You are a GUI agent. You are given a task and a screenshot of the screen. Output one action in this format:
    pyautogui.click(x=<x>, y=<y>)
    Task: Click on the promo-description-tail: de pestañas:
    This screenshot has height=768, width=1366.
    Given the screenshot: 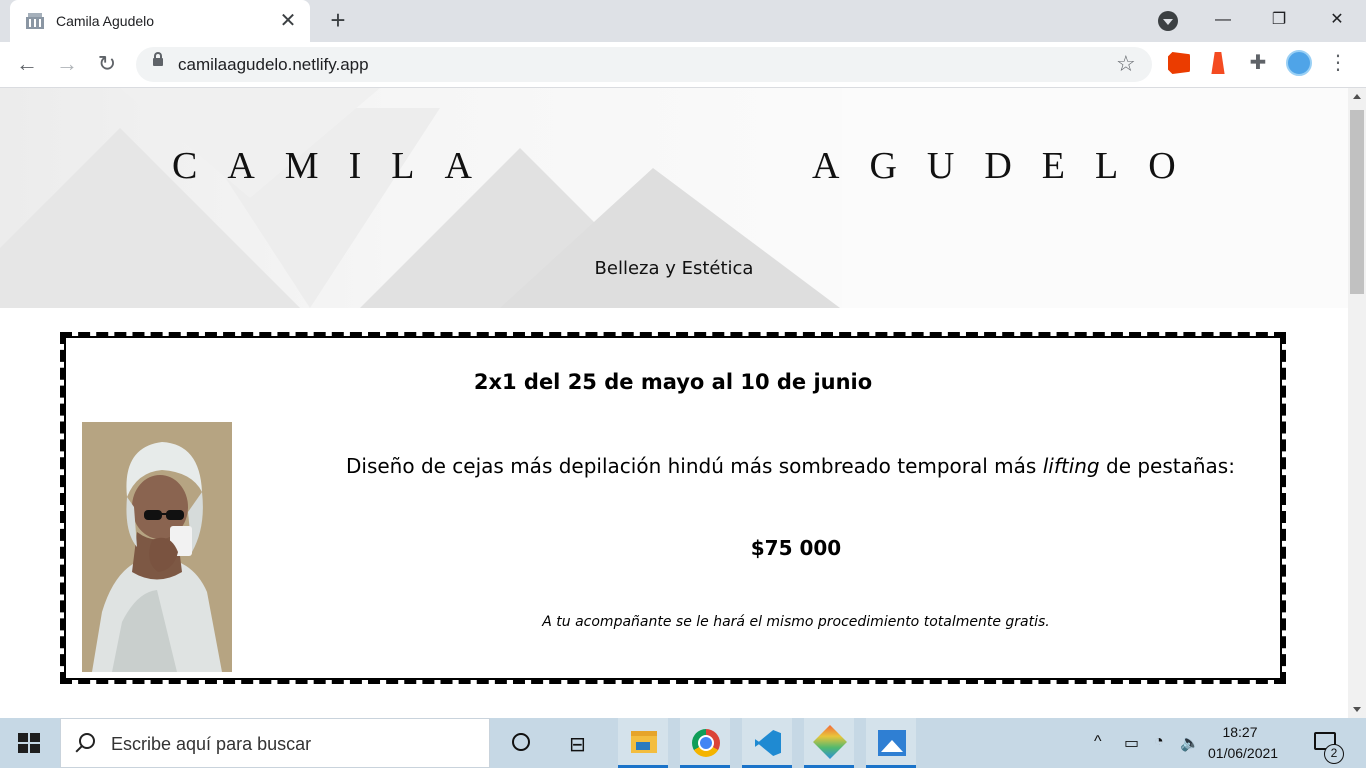 What is the action you would take?
    pyautogui.click(x=1167, y=466)
    